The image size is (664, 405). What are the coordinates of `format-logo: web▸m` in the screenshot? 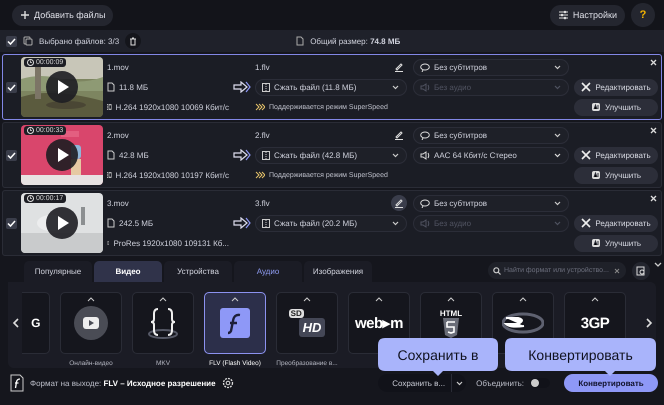 It's located at (378, 323).